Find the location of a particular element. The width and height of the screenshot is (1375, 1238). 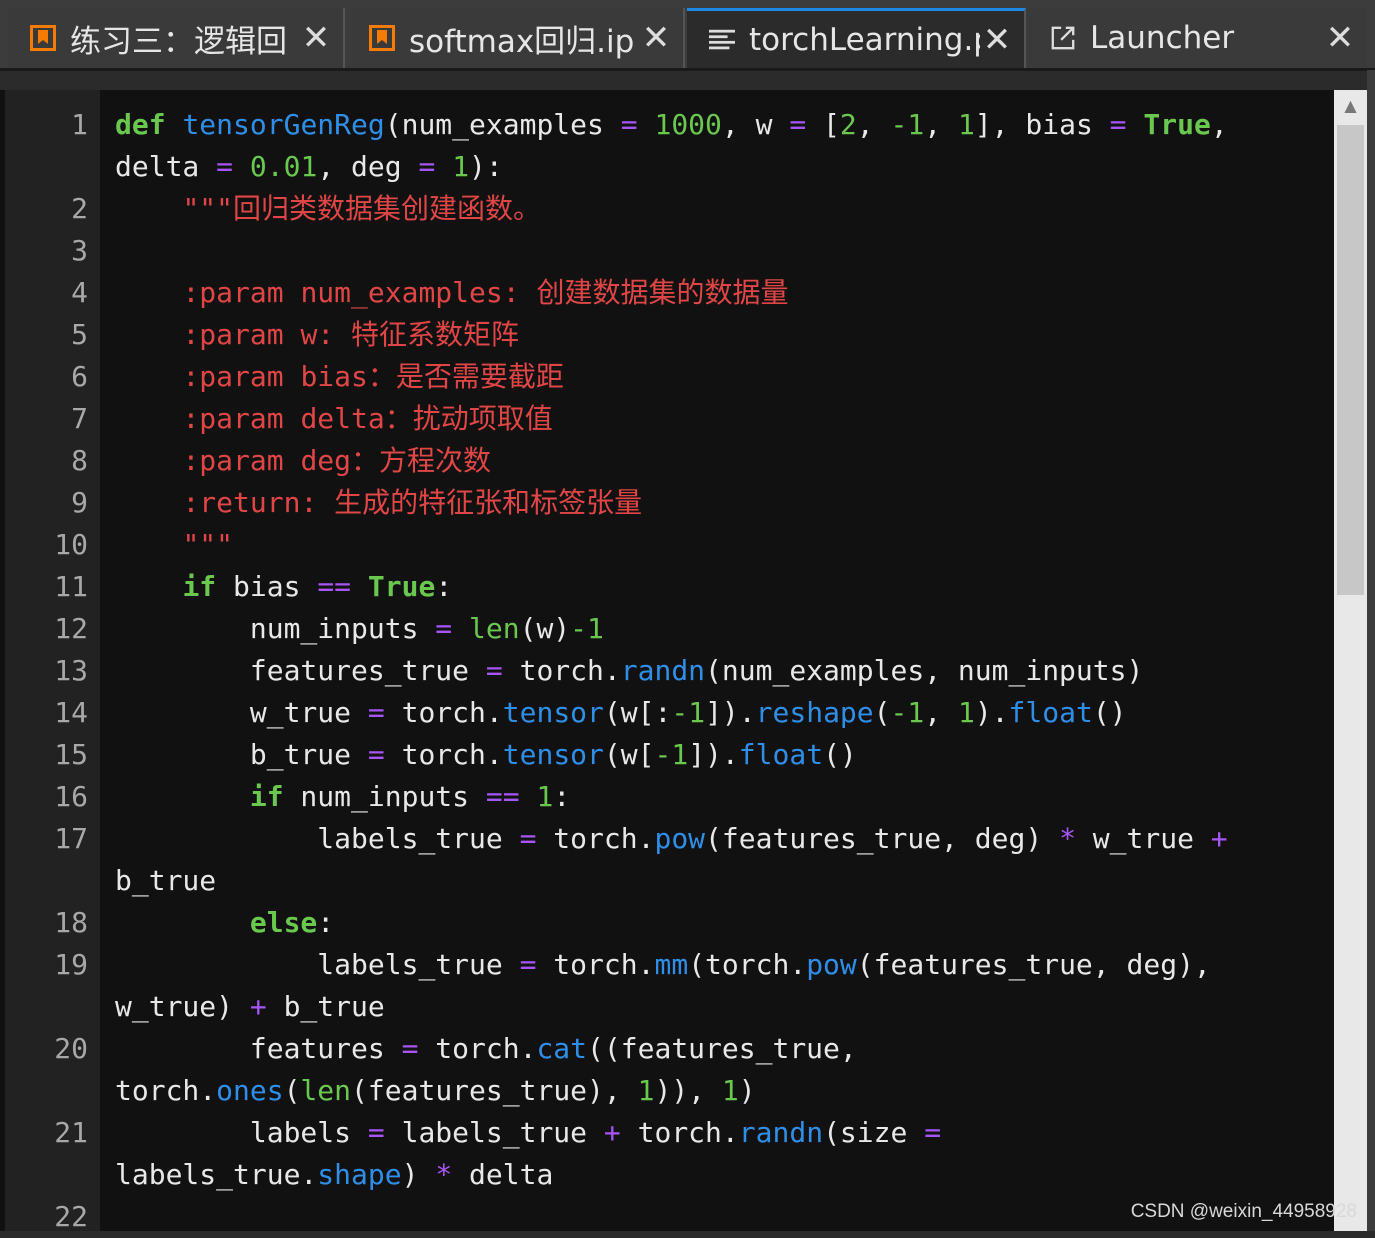

watermark: CSDN @weixin_44958928 is located at coordinates (1243, 1211).